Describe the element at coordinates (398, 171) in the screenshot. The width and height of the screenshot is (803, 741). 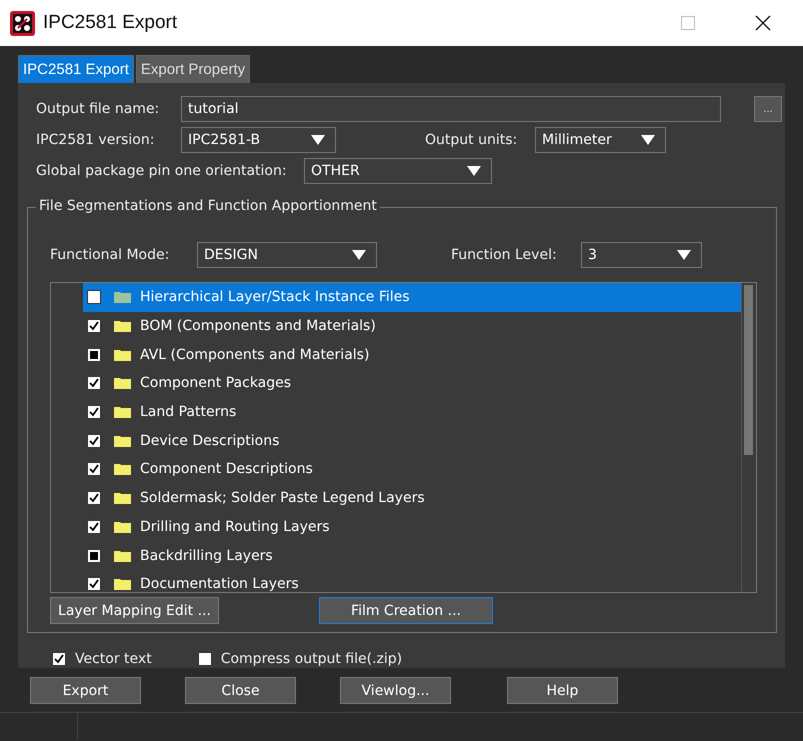
I see `orientation-dropdown: OTHER` at that location.